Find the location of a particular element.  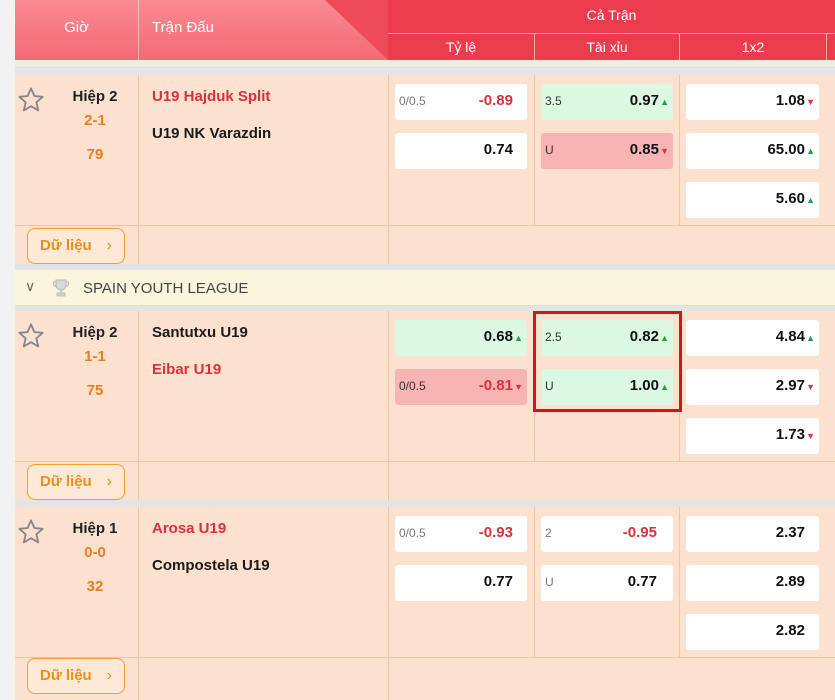

handicap-away-odd: 0.74 is located at coordinates (461, 151).